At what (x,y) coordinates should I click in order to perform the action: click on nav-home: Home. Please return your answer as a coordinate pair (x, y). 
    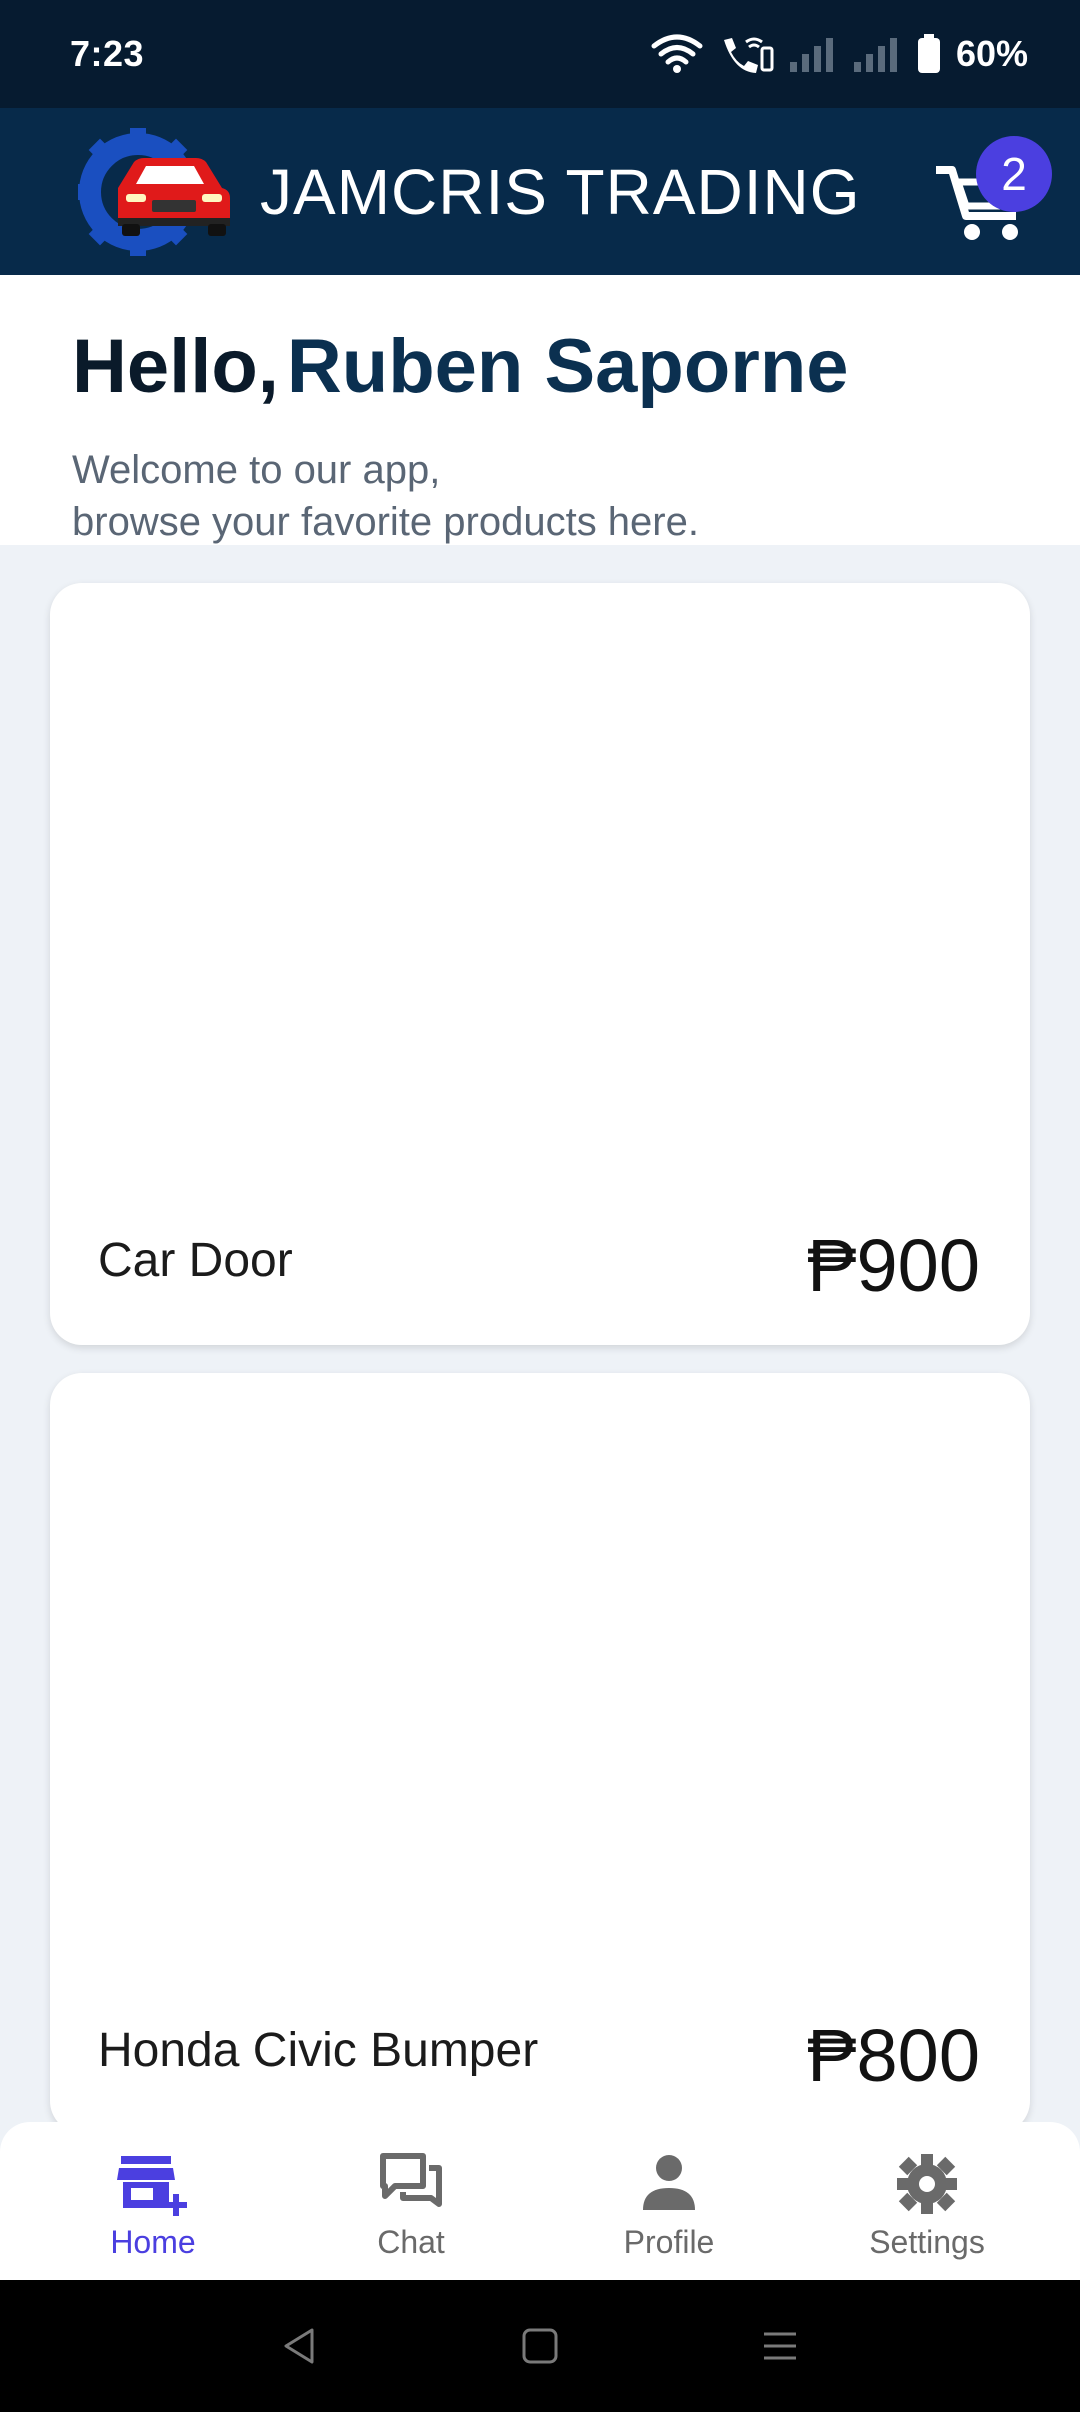
    Looking at the image, I should click on (153, 2216).